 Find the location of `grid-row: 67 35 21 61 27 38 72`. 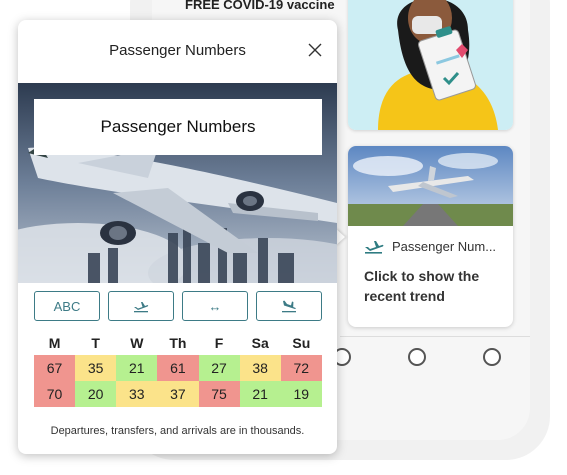

grid-row: 67 35 21 61 27 38 72 is located at coordinates (178, 368).